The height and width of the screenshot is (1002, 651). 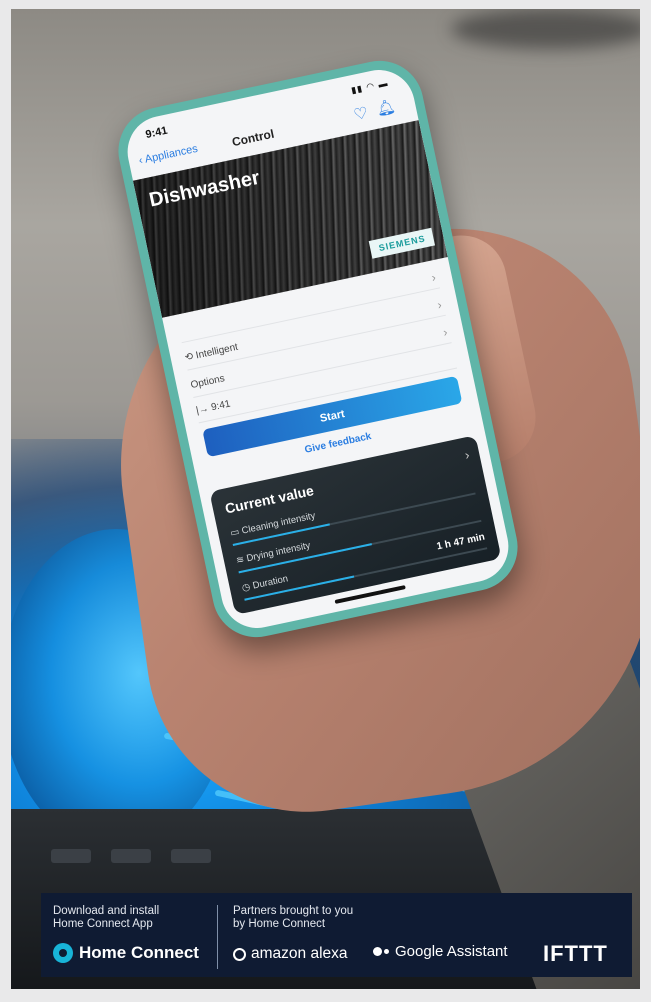 I want to click on heart-icon: ♡, so click(x=361, y=114).